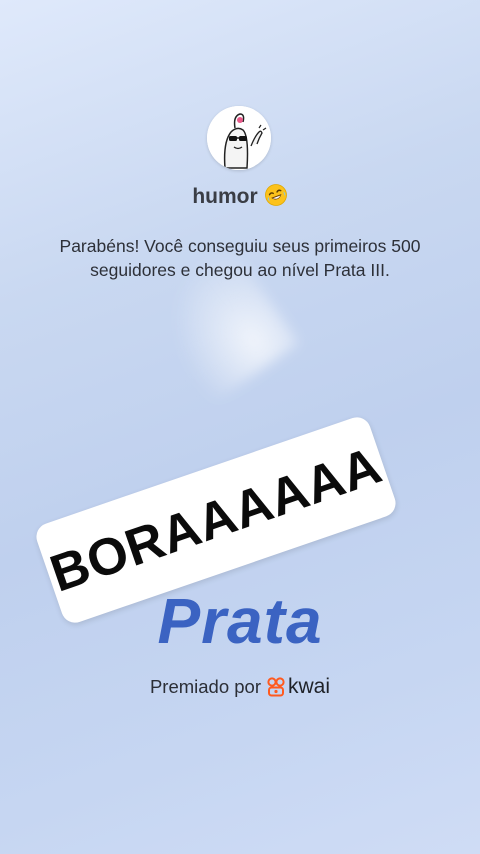  Describe the element at coordinates (205, 686) in the screenshot. I see `awarded-by-label: Premiado por` at that location.